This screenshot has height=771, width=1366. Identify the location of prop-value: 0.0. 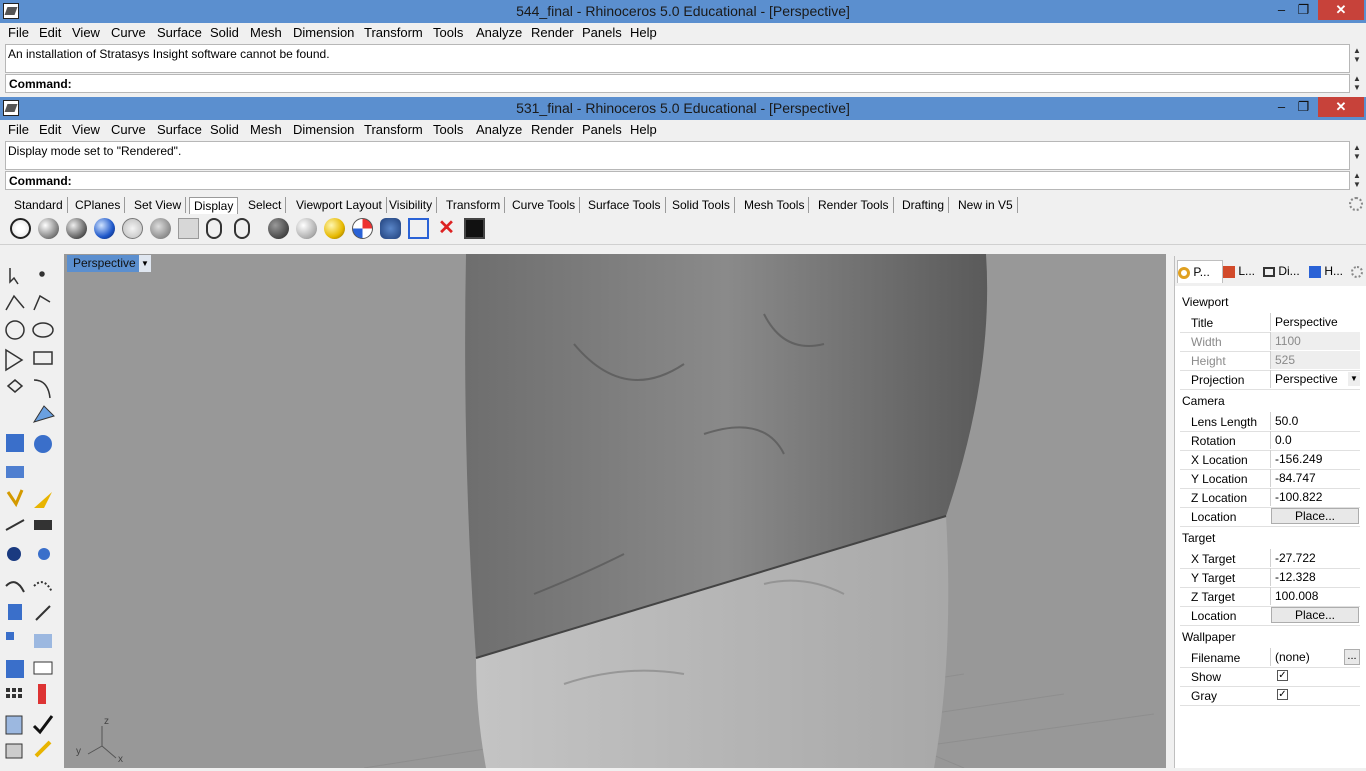
(1315, 440).